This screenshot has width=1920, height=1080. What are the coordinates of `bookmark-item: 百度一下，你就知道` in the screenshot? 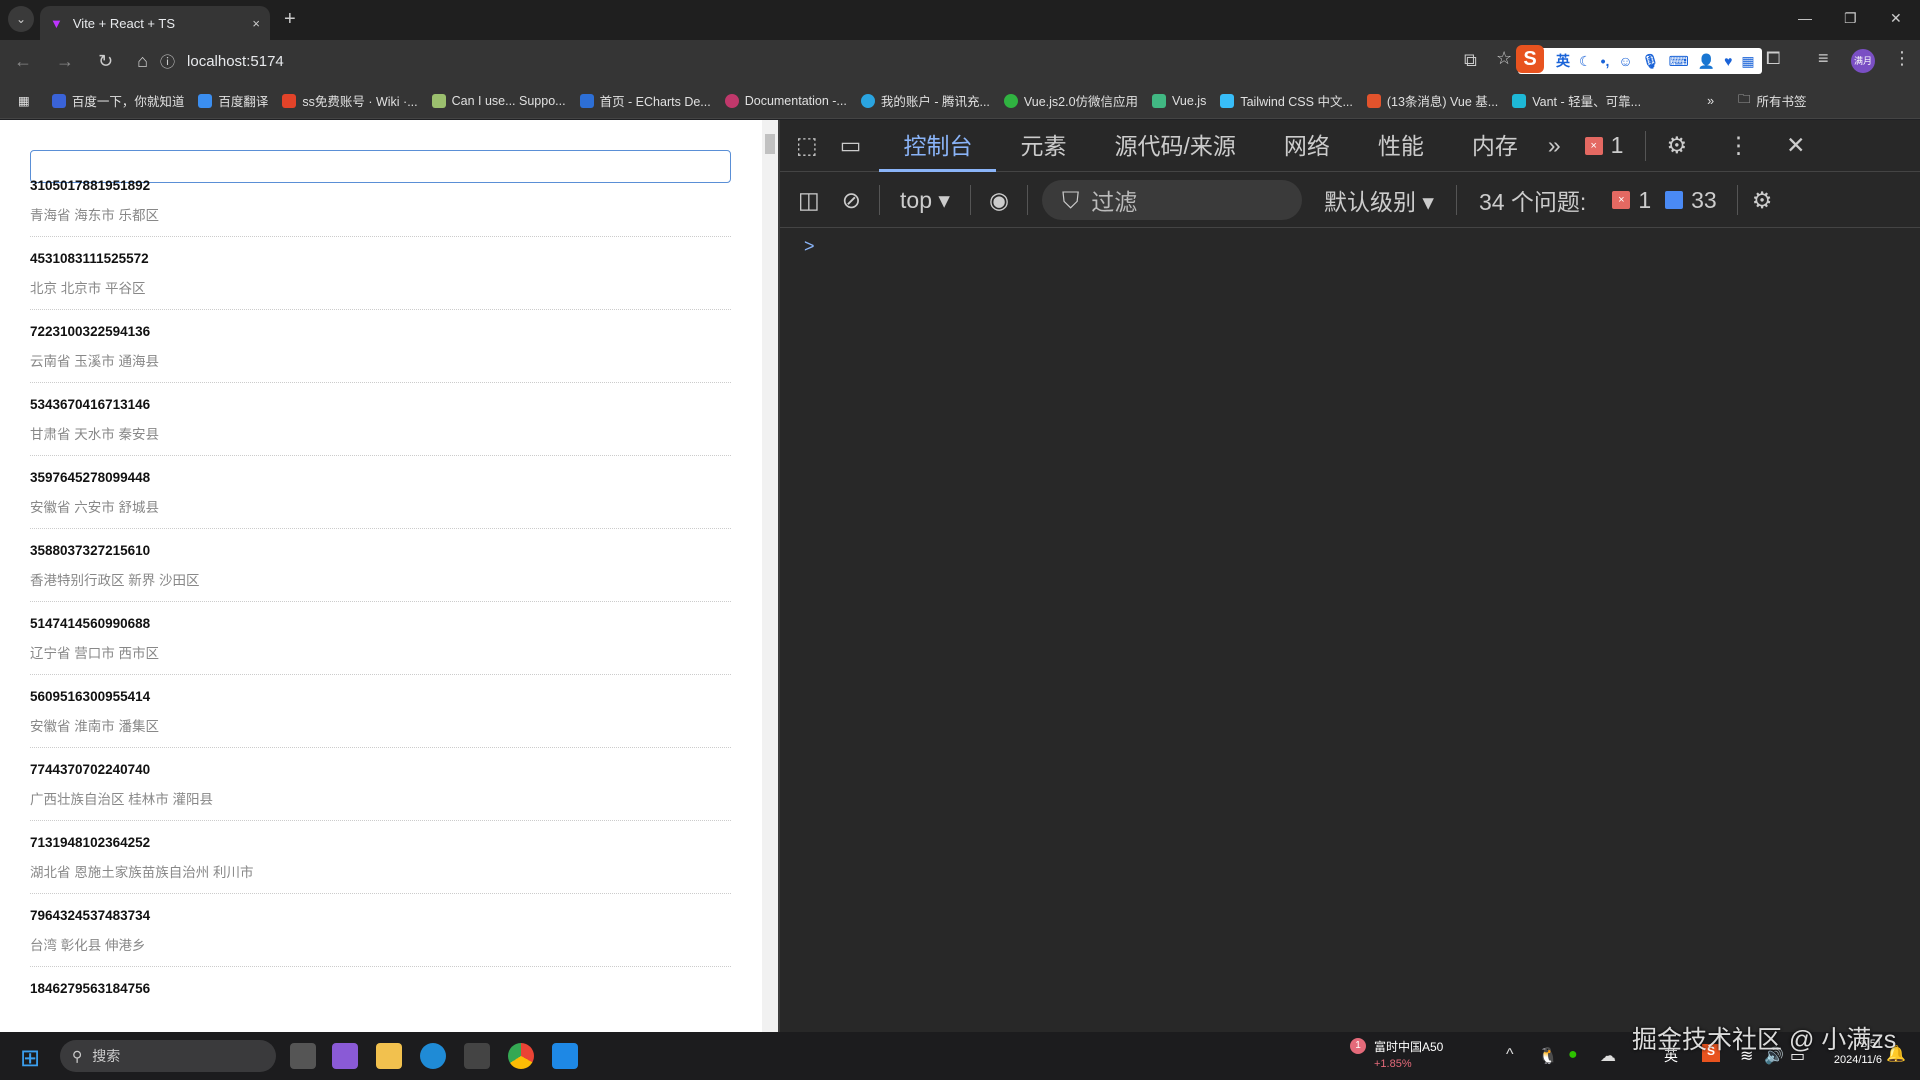 It's located at (117, 100).